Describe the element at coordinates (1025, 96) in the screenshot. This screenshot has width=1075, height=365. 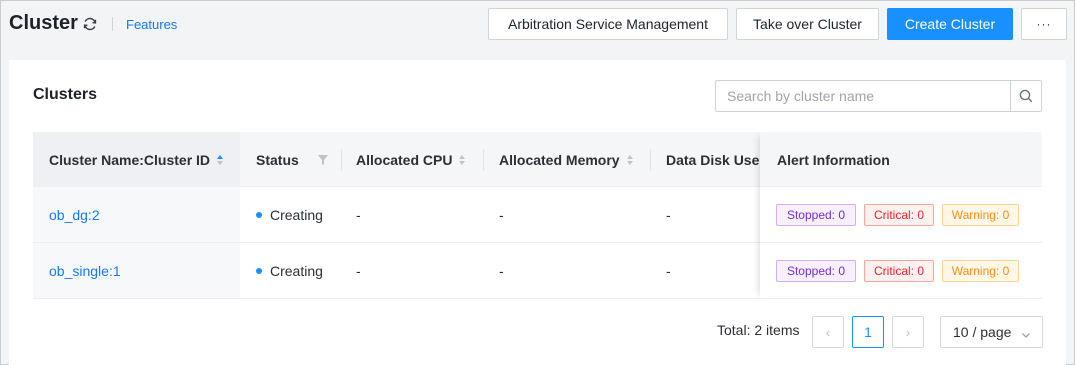
I see `search-icon` at that location.